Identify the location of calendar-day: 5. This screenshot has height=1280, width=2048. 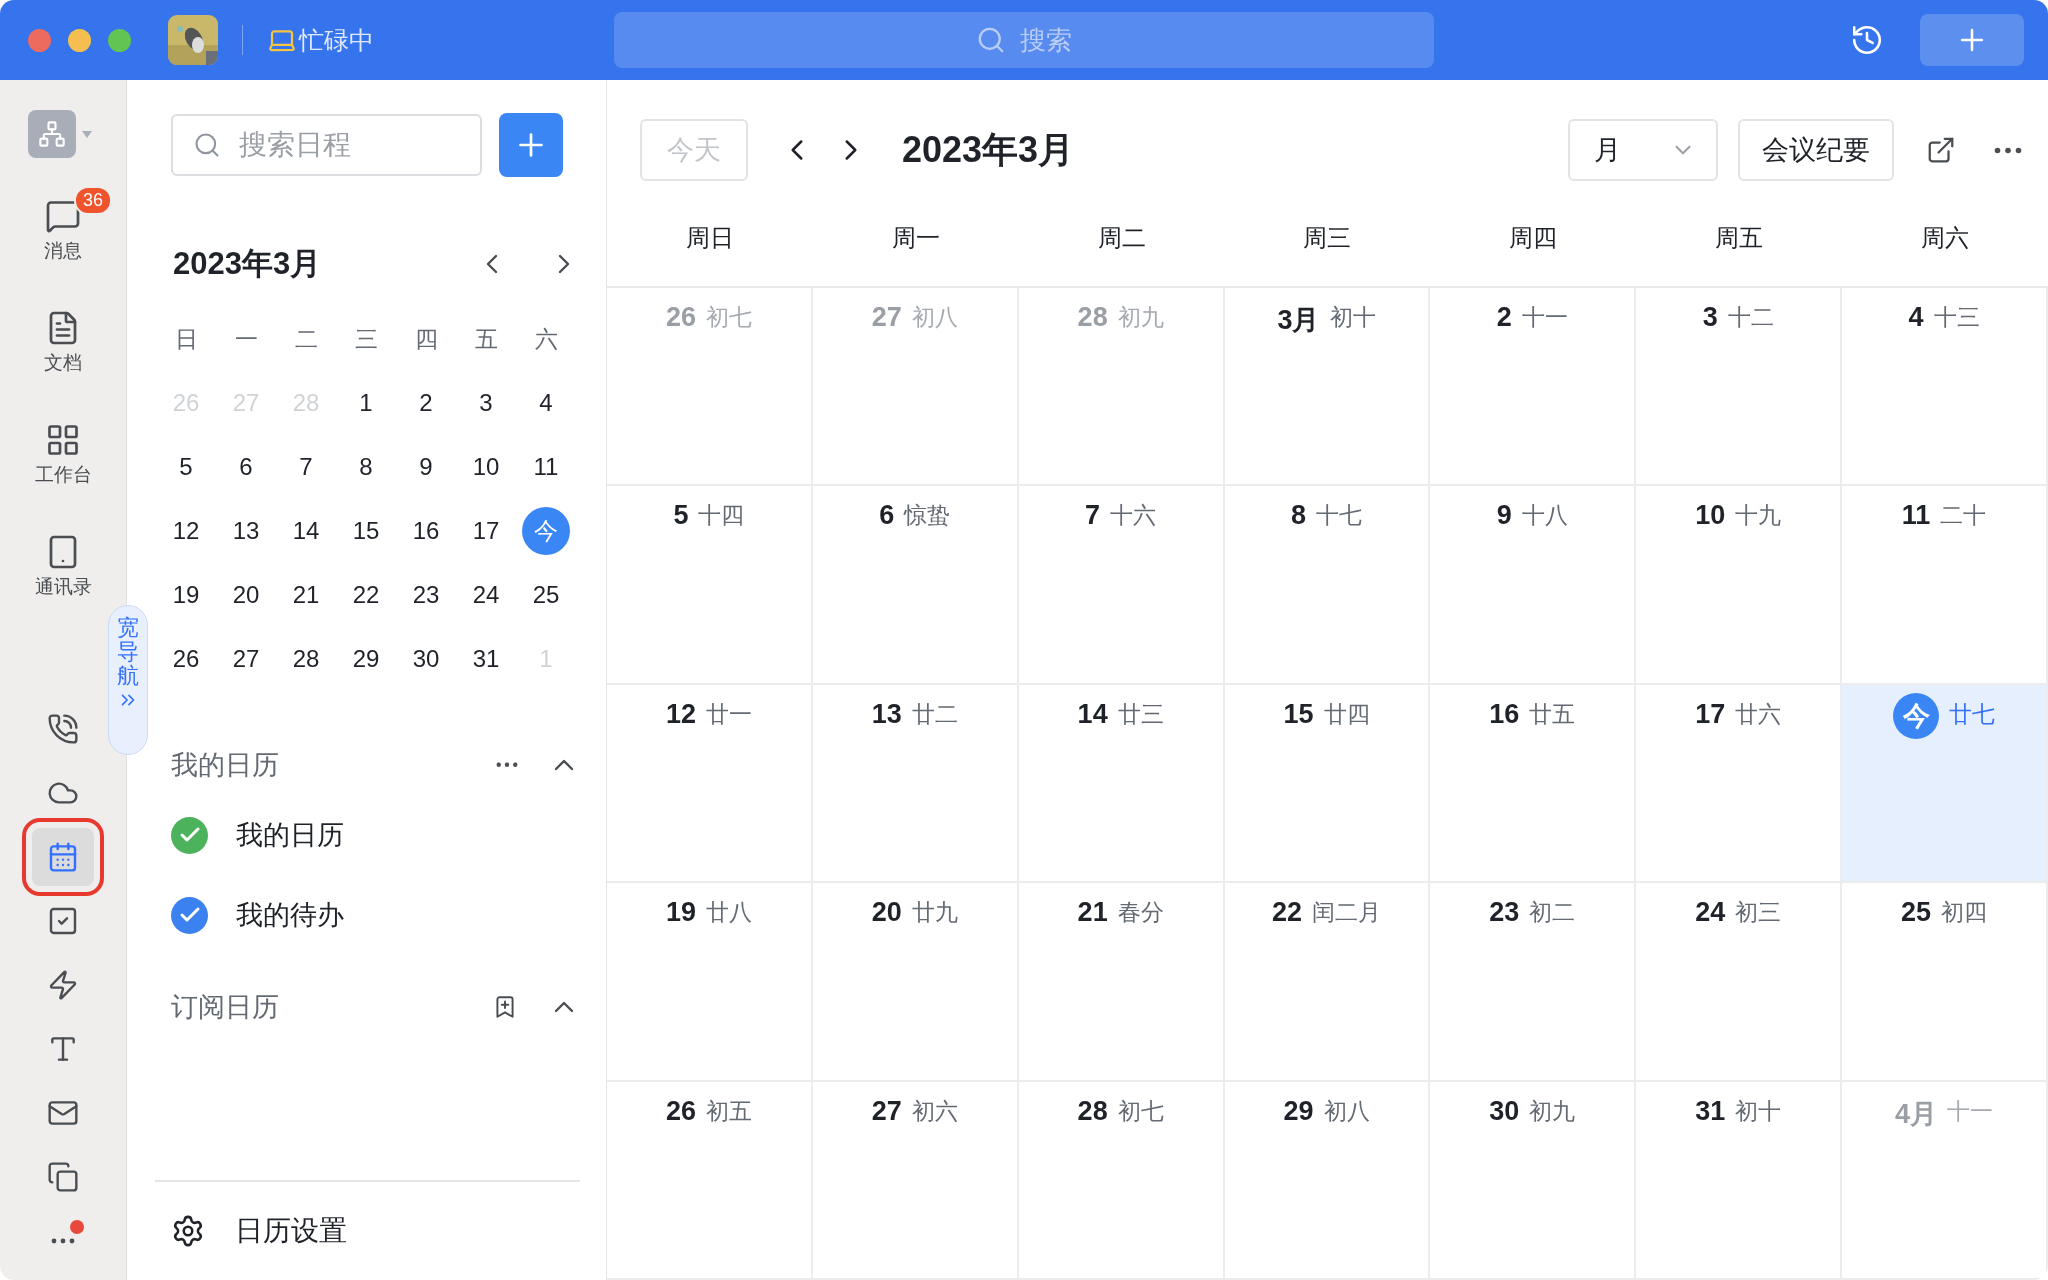
(186, 467).